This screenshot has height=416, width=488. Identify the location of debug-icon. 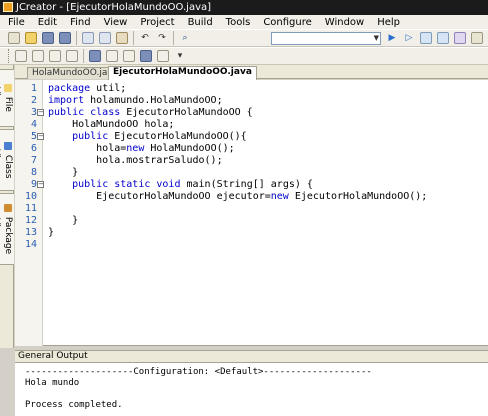
(443, 38).